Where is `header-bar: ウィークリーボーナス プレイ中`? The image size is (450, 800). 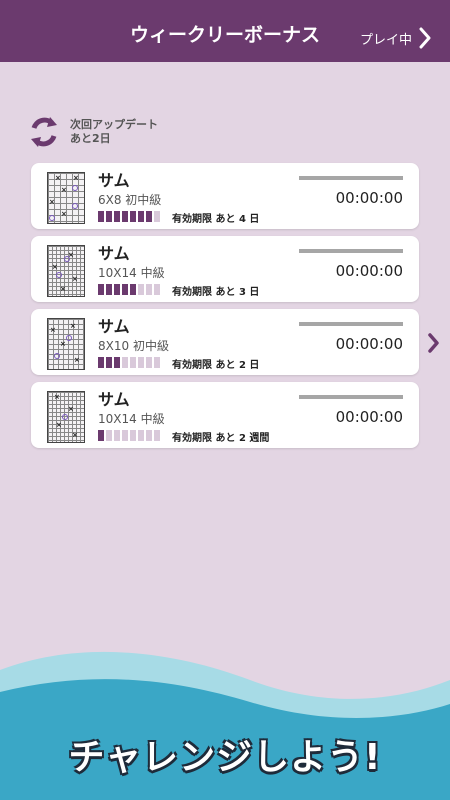 header-bar: ウィークリーボーナス プレイ中 is located at coordinates (225, 31).